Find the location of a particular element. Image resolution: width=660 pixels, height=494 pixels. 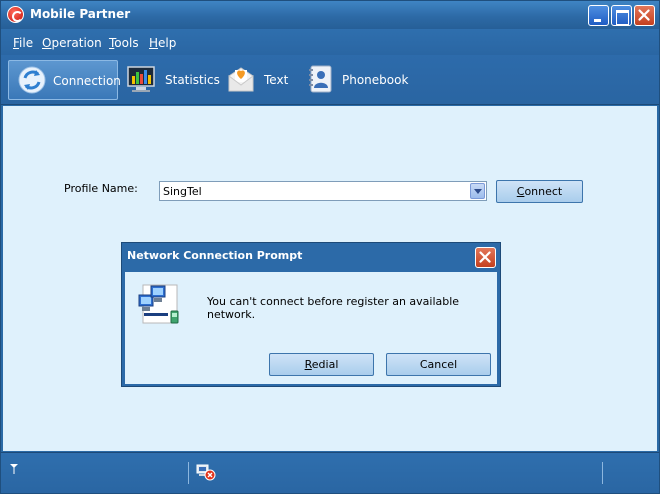

menu-operation: Operation is located at coordinates (72, 43).